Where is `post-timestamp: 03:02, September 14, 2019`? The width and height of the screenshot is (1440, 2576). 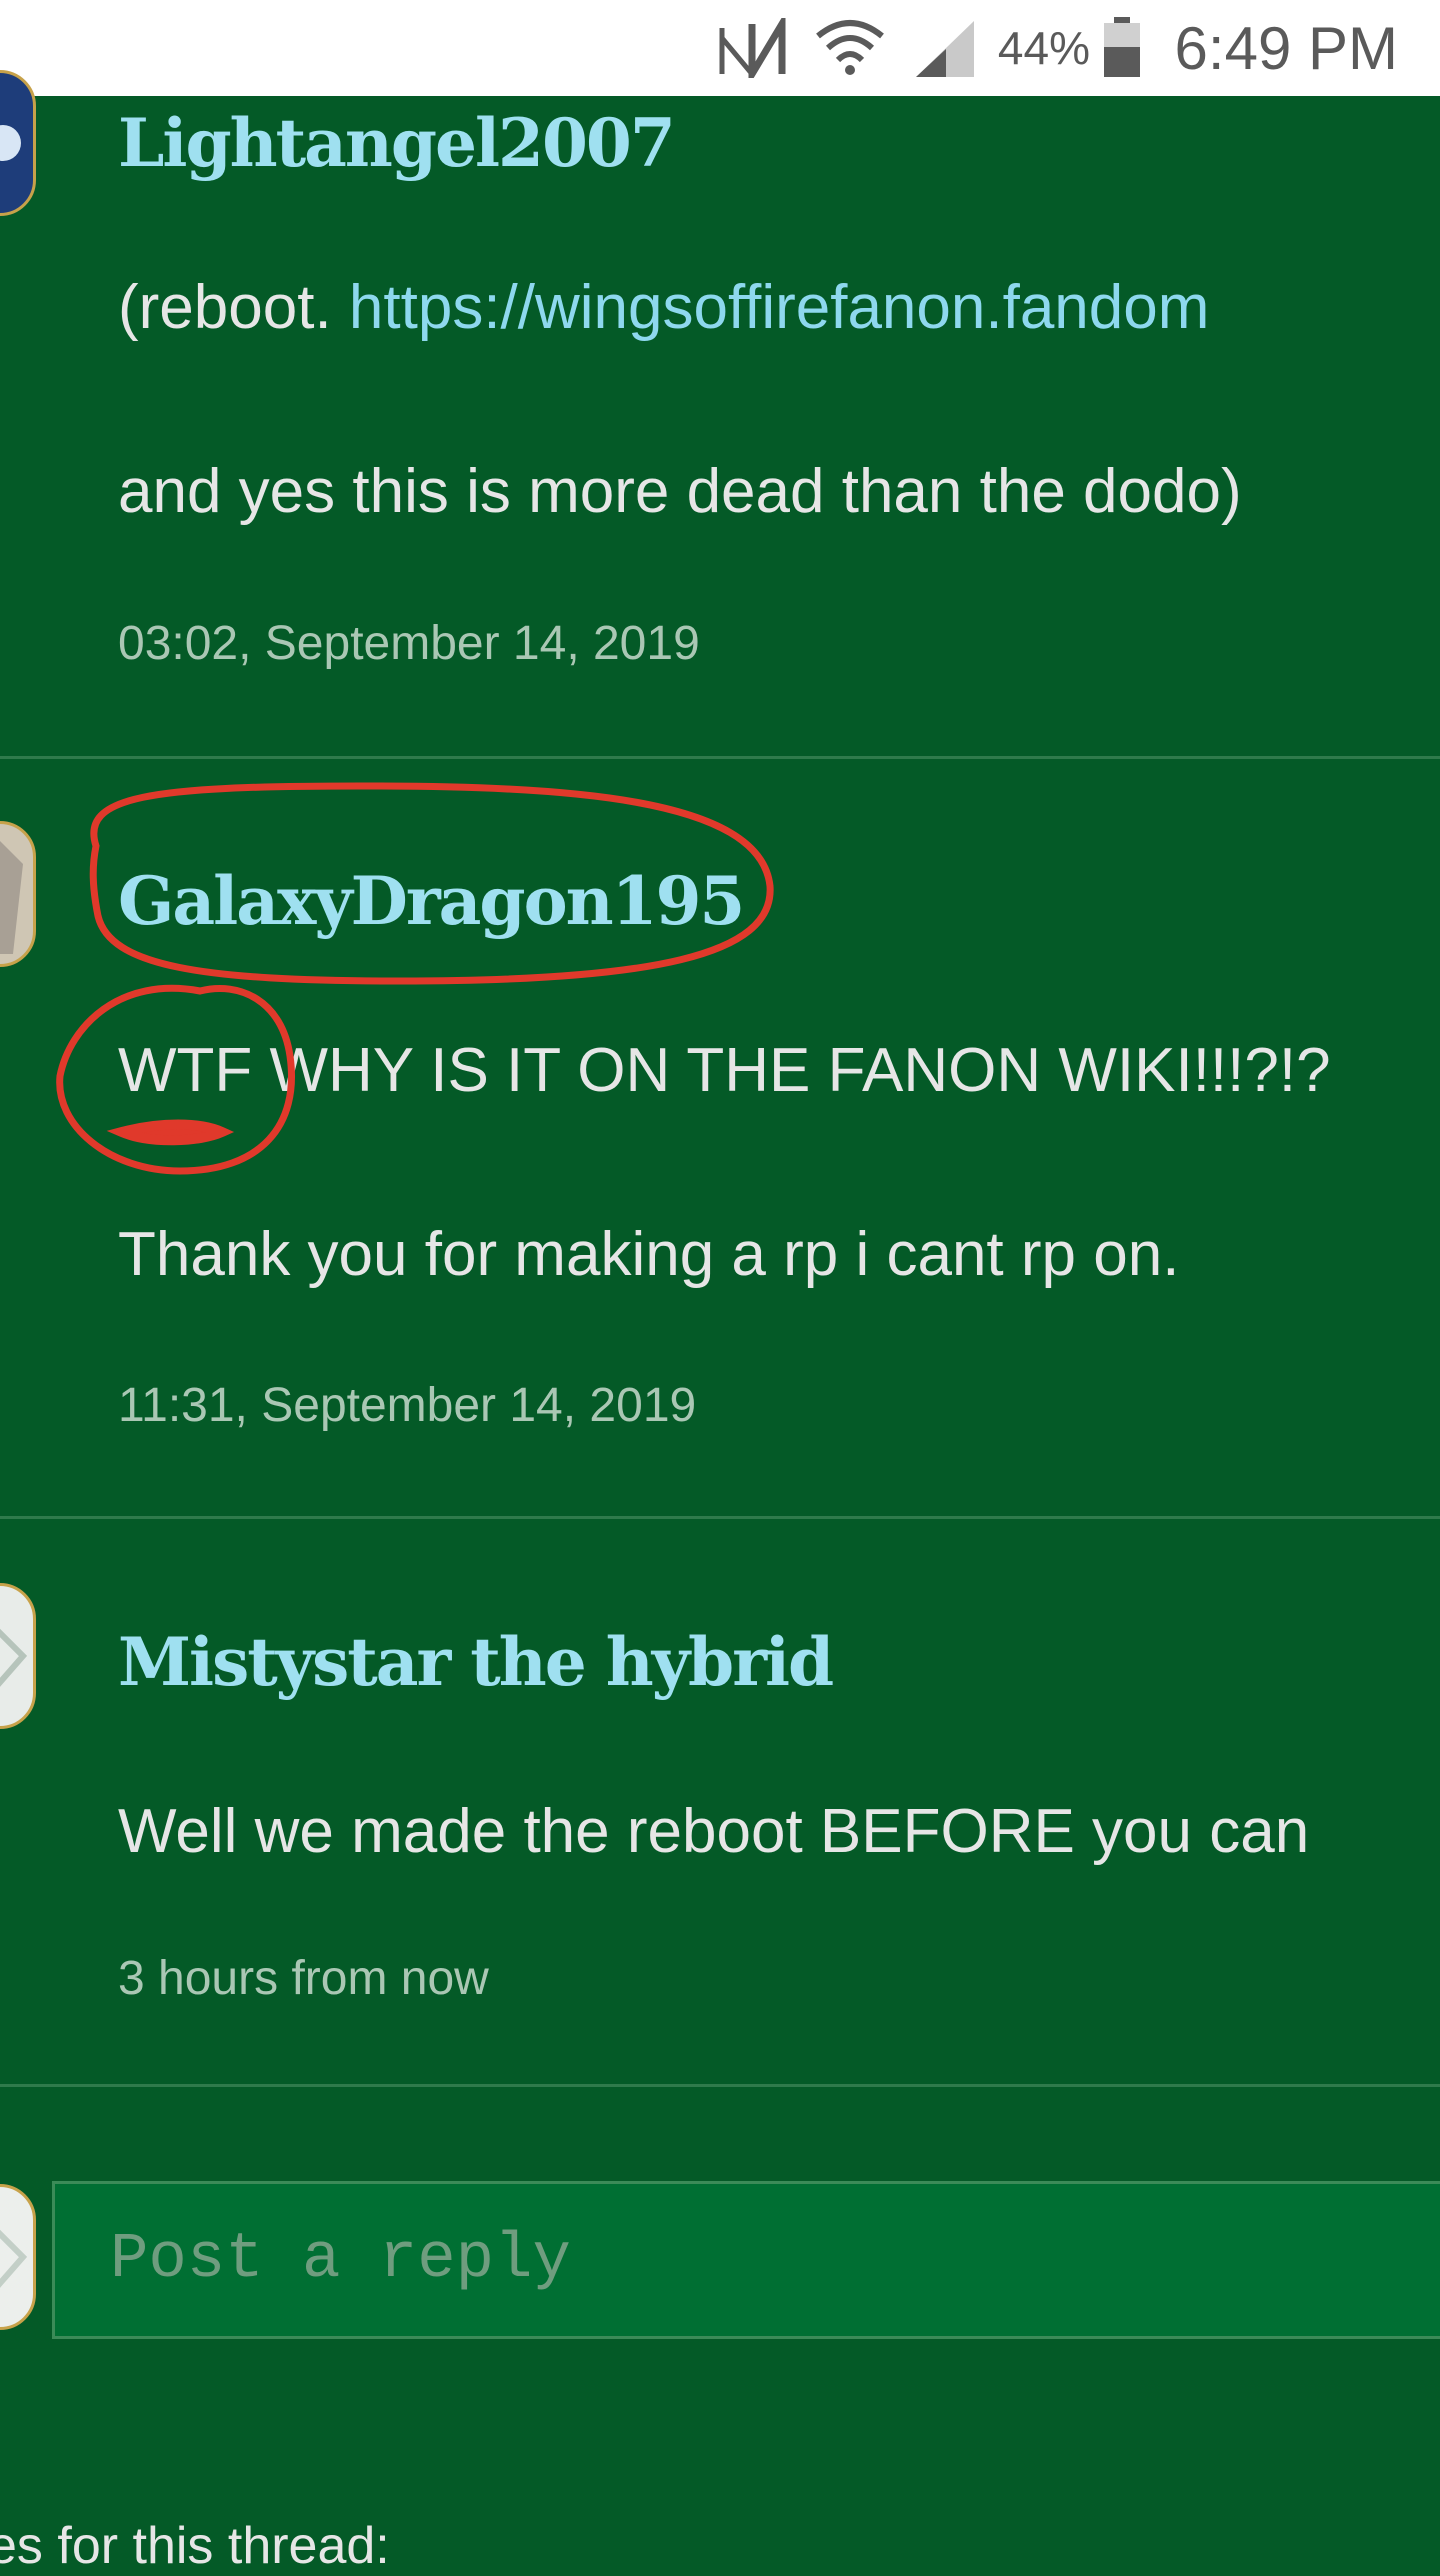 post-timestamp: 03:02, September 14, 2019 is located at coordinates (409, 643).